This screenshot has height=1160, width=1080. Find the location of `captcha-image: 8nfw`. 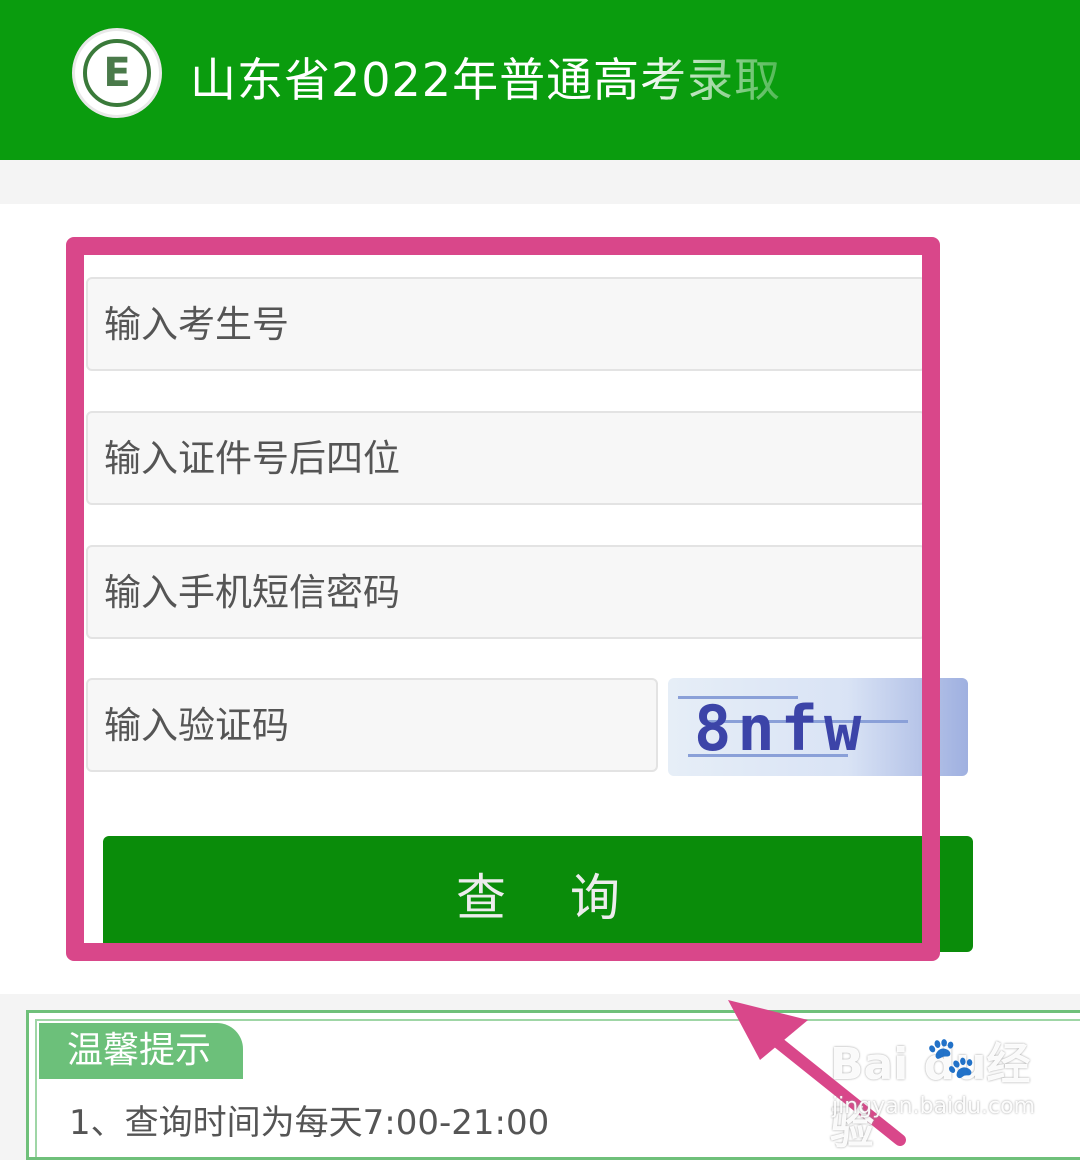

captcha-image: 8nfw is located at coordinates (818, 727).